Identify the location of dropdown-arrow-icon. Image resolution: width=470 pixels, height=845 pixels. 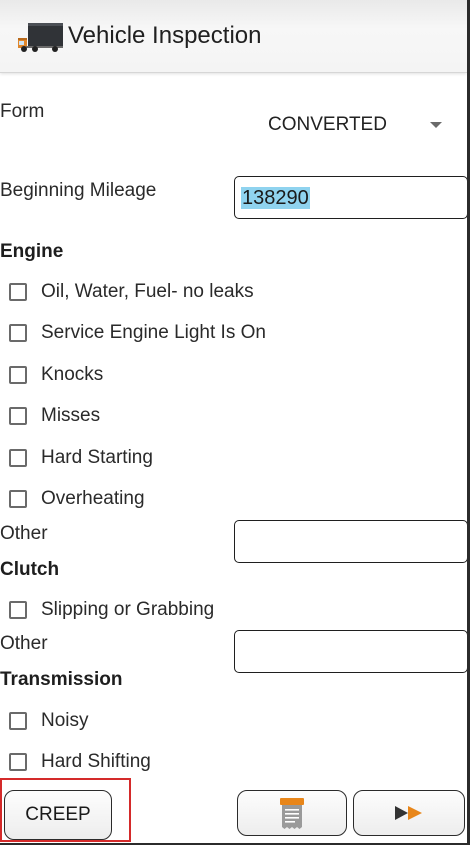
(436, 125).